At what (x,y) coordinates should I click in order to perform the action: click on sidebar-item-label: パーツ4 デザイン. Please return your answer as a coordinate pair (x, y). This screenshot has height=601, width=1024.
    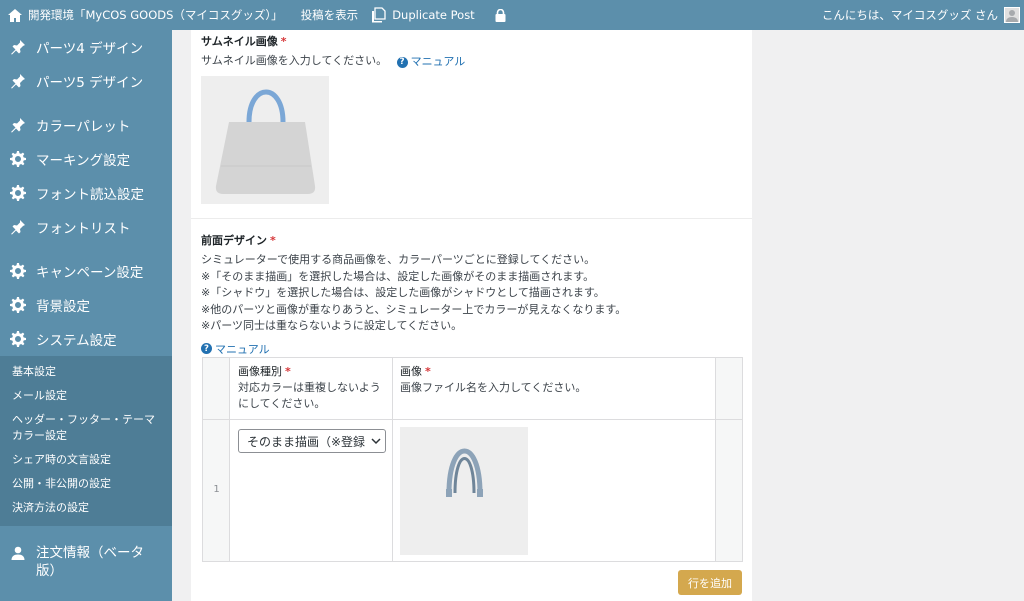
    Looking at the image, I should click on (90, 49).